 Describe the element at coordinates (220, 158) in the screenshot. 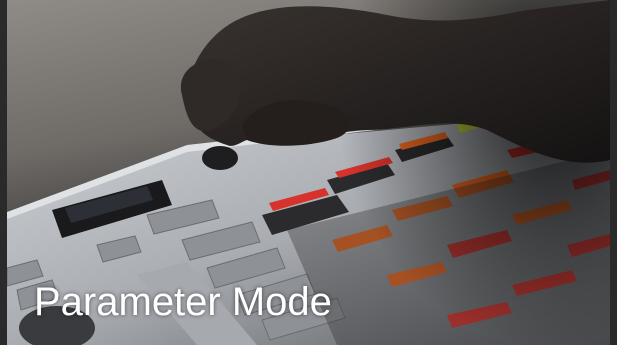

I see `small-knob` at that location.